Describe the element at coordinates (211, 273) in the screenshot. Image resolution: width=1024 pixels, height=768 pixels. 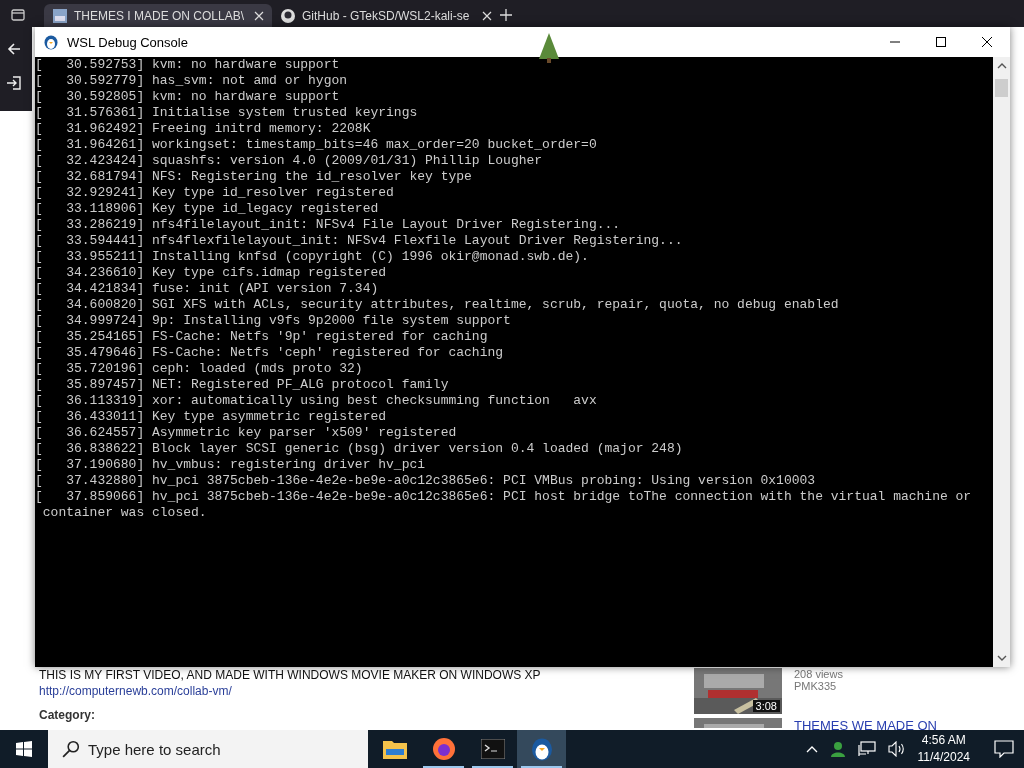
I see `console-line: [ 34.236610] Key type cifs.idmap registered` at that location.